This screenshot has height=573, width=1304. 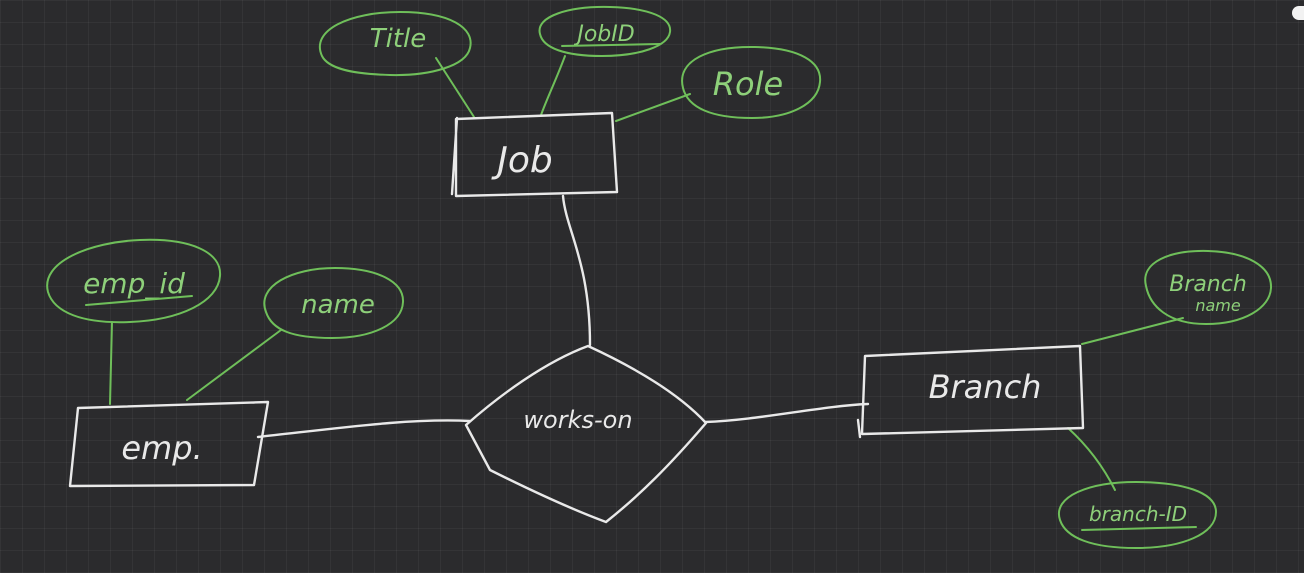 I want to click on attribute-name: name, so click(x=334, y=303).